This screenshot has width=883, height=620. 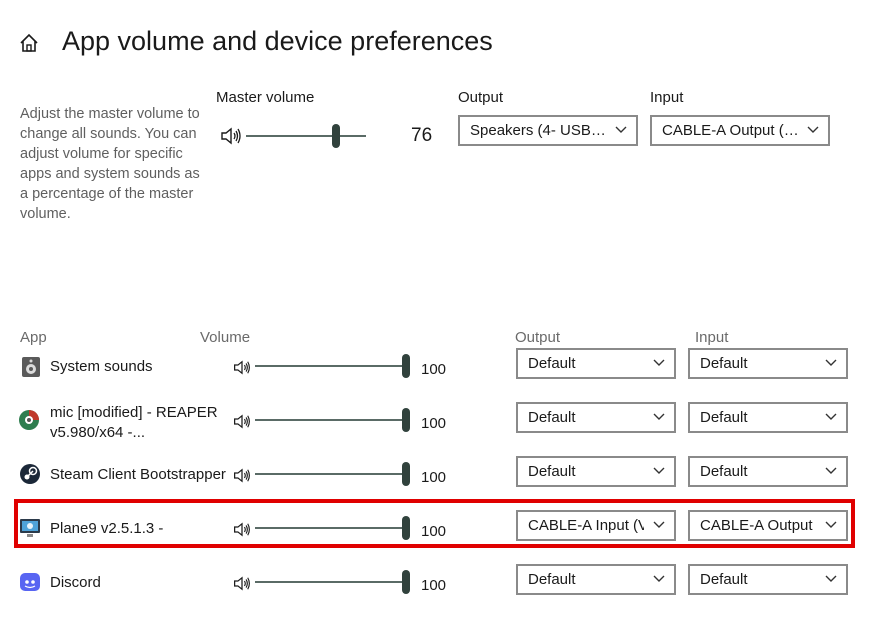 What do you see at coordinates (101, 366) in the screenshot?
I see `app-name: System sounds` at bounding box center [101, 366].